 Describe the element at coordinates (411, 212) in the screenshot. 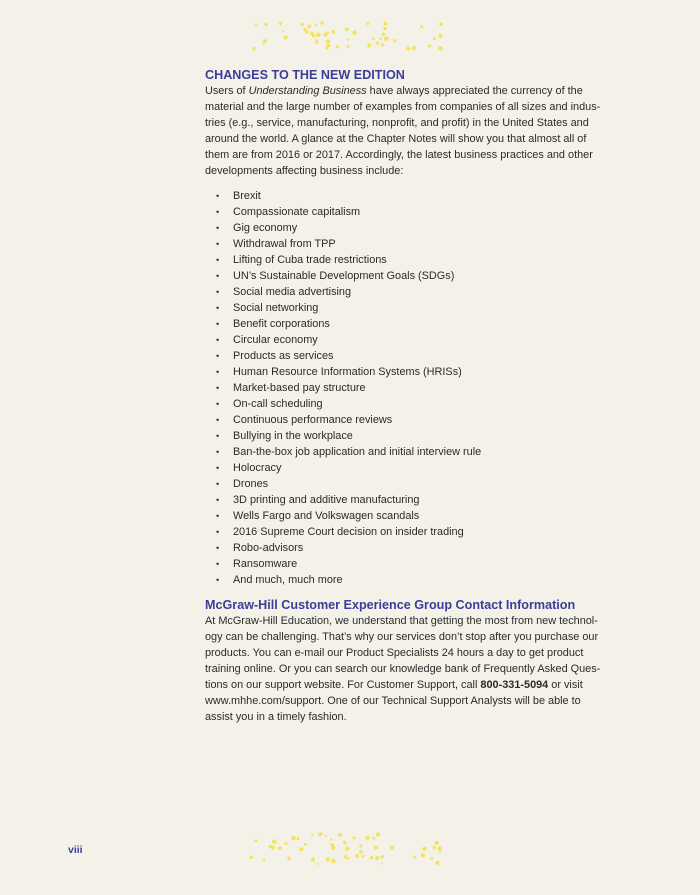

I see `bullet-item: Compassionate capitalism` at that location.